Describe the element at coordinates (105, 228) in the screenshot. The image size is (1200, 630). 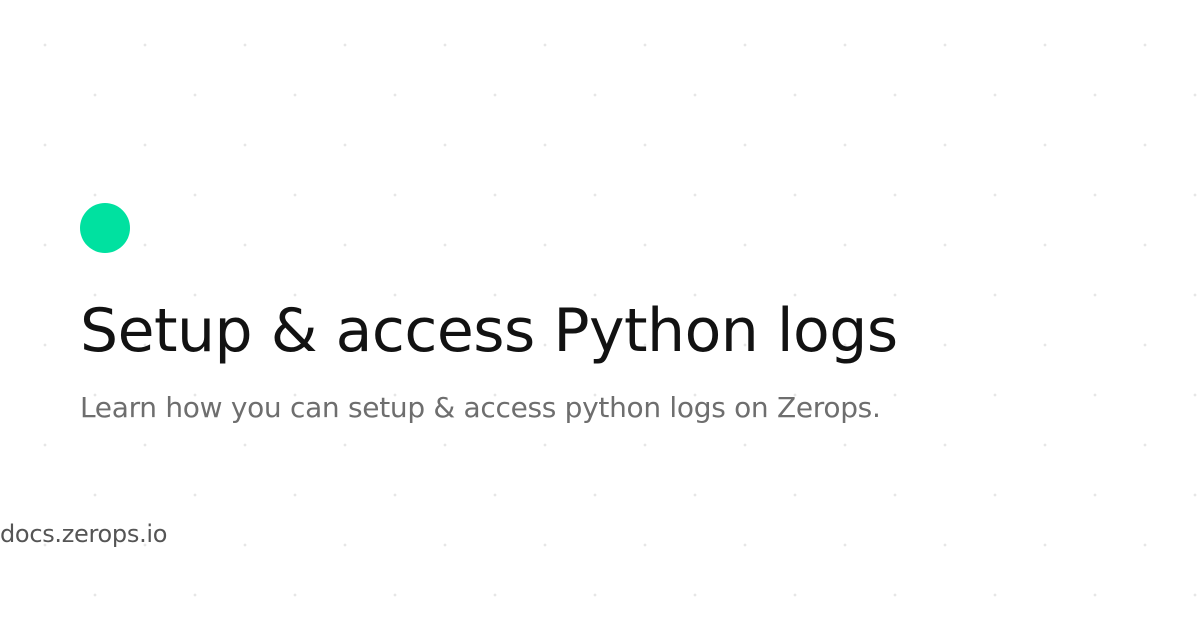
I see `brand-dot-icon` at that location.